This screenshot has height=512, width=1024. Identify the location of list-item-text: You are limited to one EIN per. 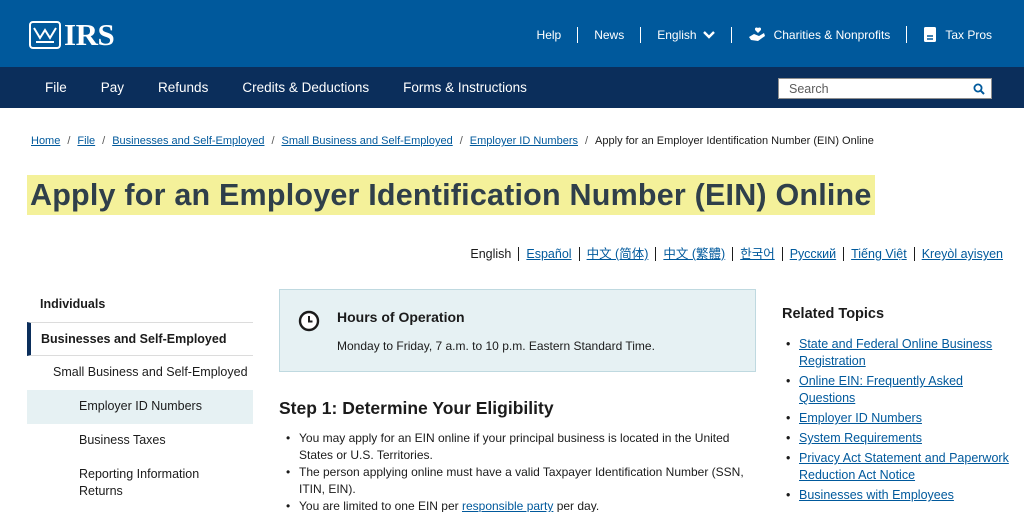
(380, 505).